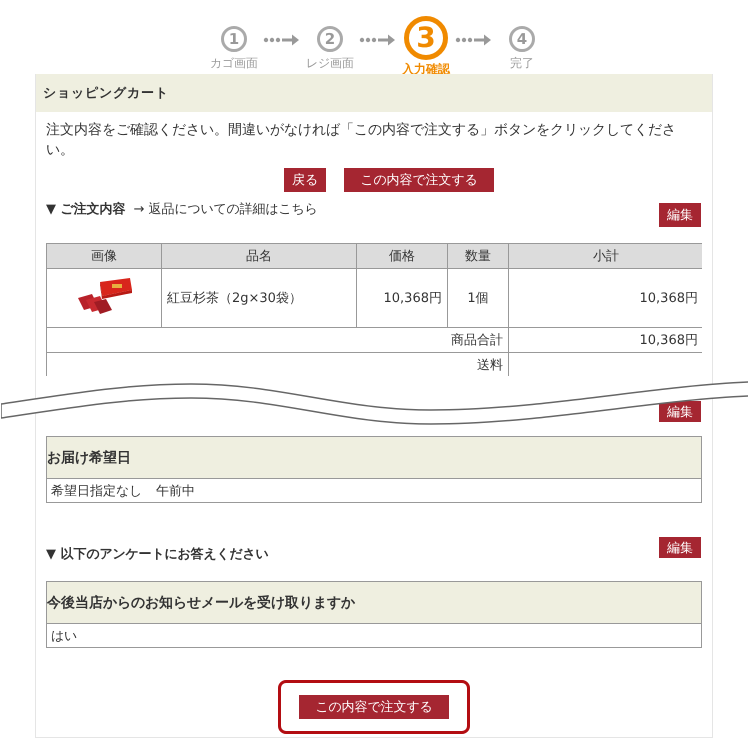 The image size is (748, 750). I want to click on section-heading: ▼ 以下のアンケートにお答えください, so click(157, 554).